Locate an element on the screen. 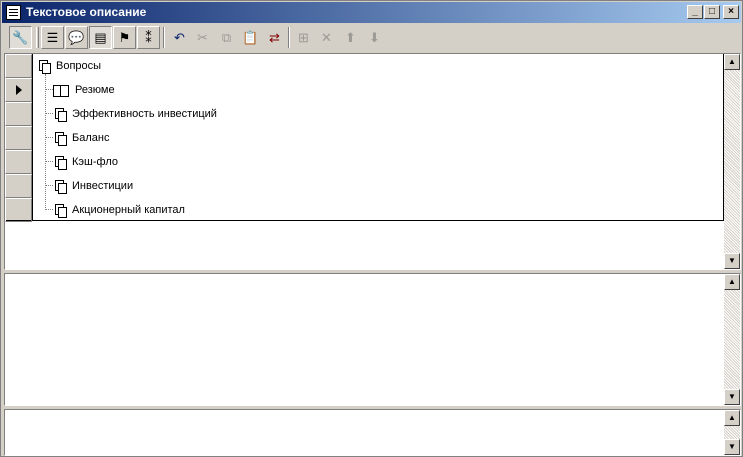 This screenshot has height=457, width=743. insert-node-icon: ⊞ is located at coordinates (303, 37).